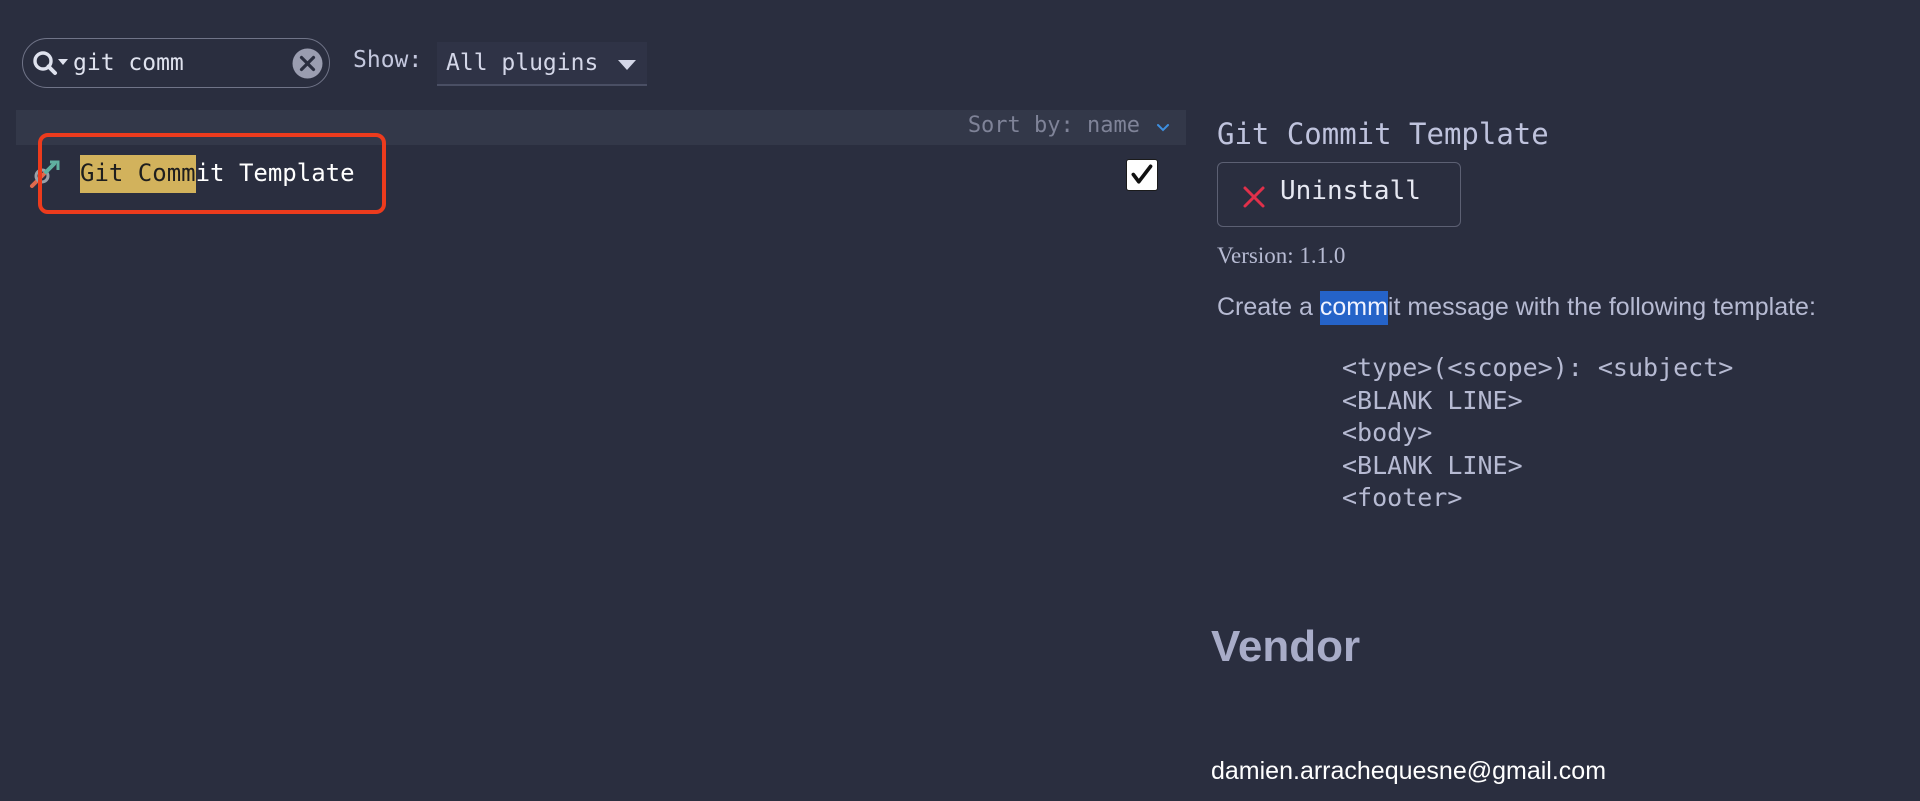  Describe the element at coordinates (1281, 255) in the screenshot. I see `plugin-version: Version: 1.1.0` at that location.